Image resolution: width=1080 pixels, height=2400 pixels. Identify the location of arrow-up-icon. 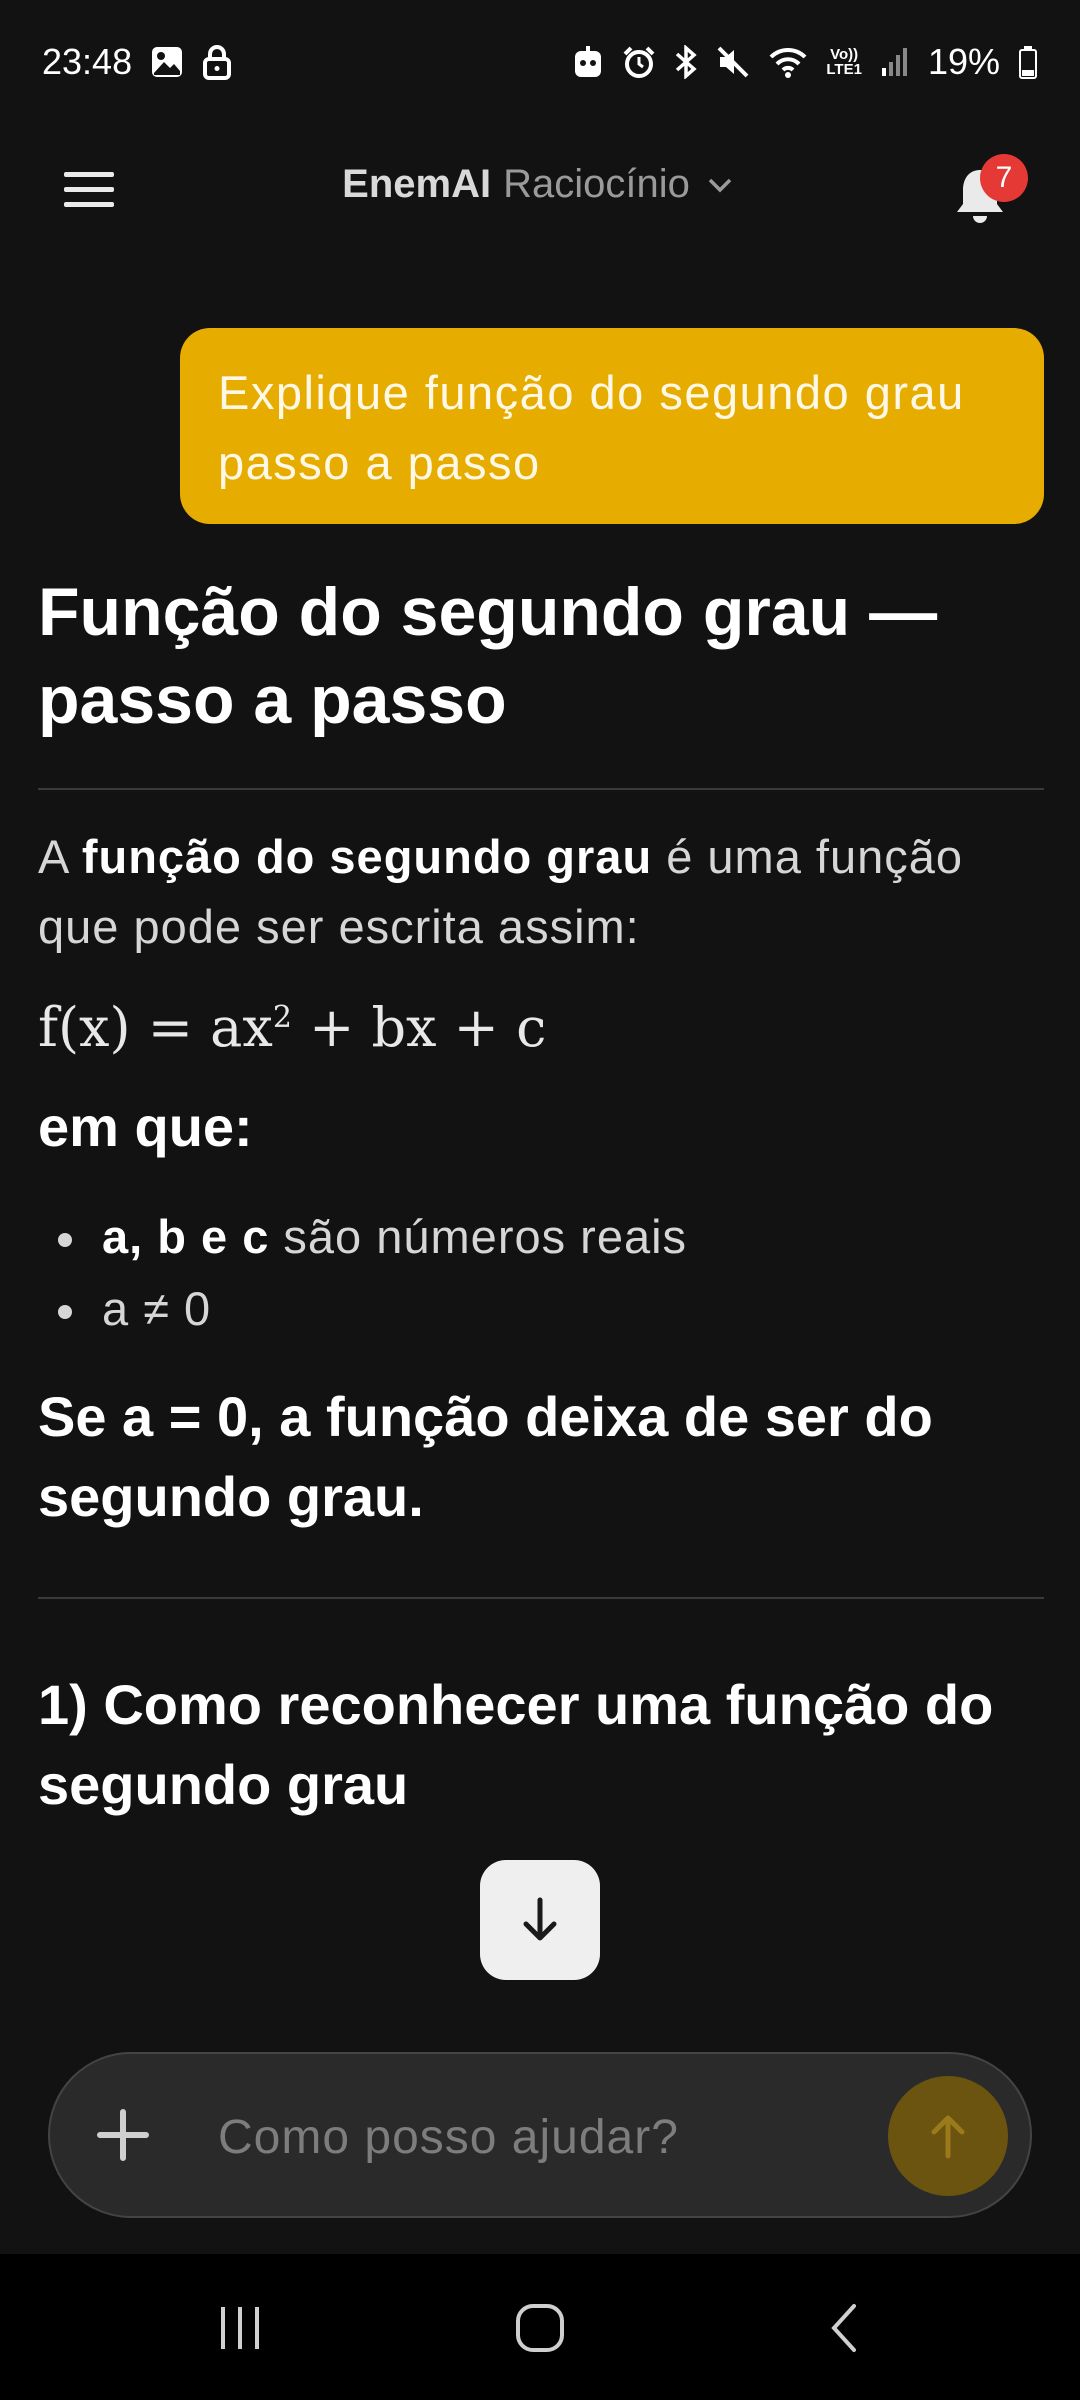
(948, 2137).